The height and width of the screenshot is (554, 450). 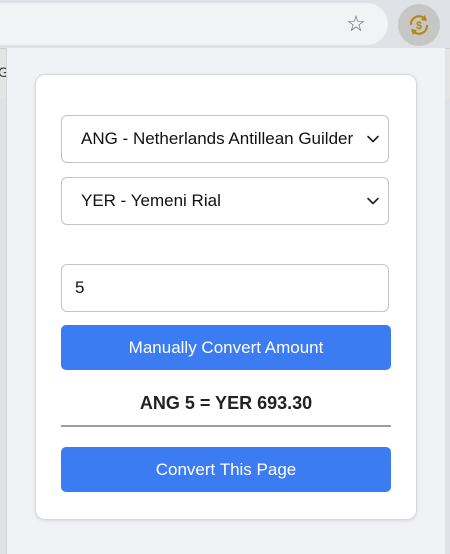 What do you see at coordinates (217, 138) in the screenshot?
I see `from-currency-value: ANG - Netherlands Antillean Guilder` at bounding box center [217, 138].